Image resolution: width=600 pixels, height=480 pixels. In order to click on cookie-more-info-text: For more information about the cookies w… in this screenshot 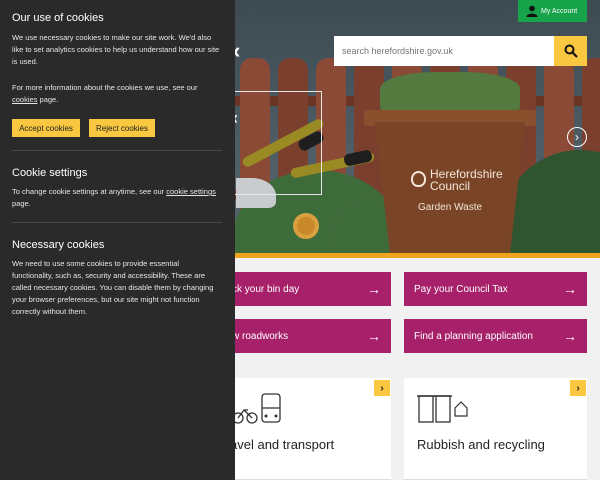, I will do `click(105, 93)`.